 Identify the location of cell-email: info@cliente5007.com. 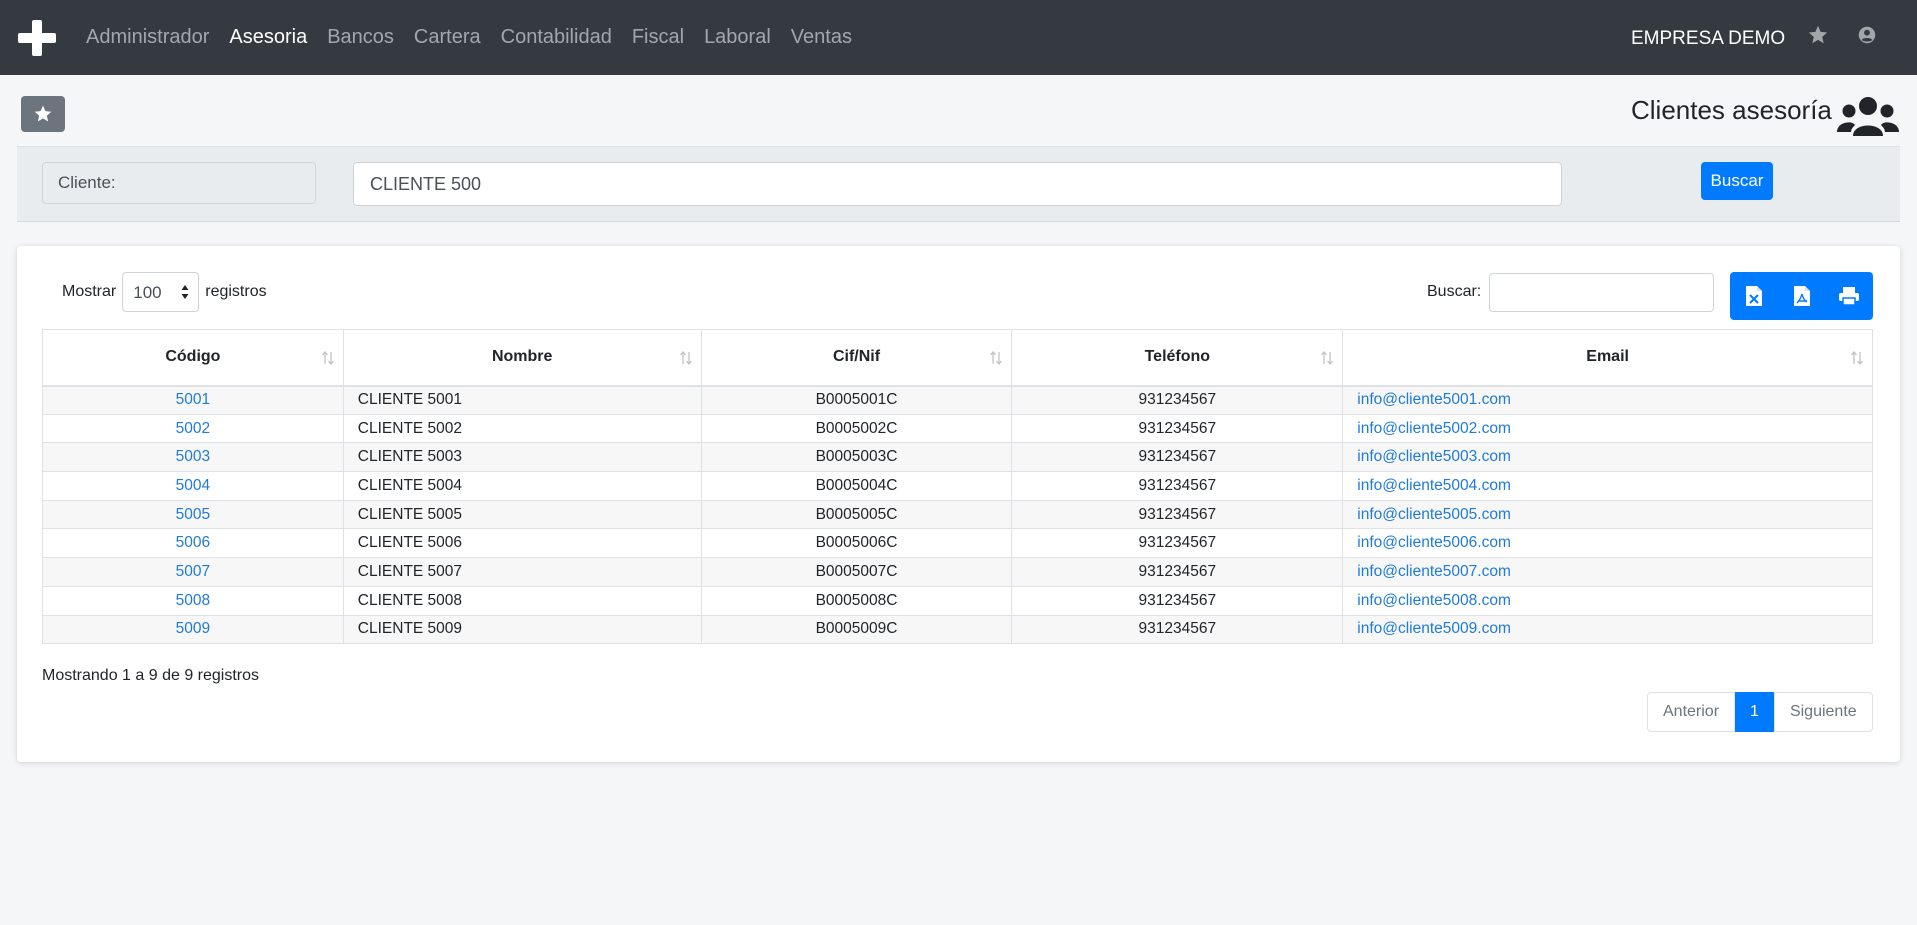
(1607, 572).